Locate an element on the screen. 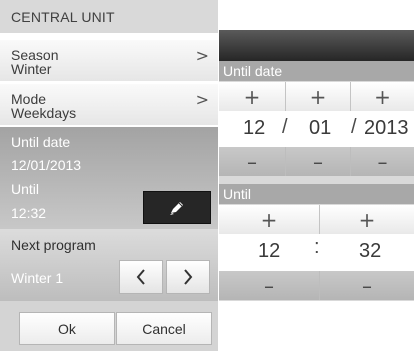 This screenshot has height=351, width=414. mode-label: Mode is located at coordinates (29, 99).